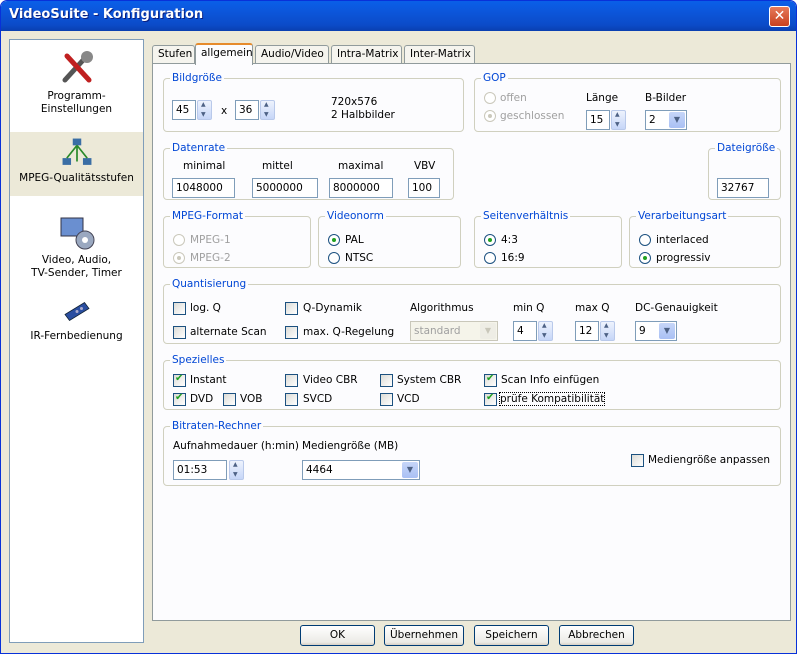 This screenshot has width=797, height=654. Describe the element at coordinates (229, 399) in the screenshot. I see `vob-checkbox` at that location.